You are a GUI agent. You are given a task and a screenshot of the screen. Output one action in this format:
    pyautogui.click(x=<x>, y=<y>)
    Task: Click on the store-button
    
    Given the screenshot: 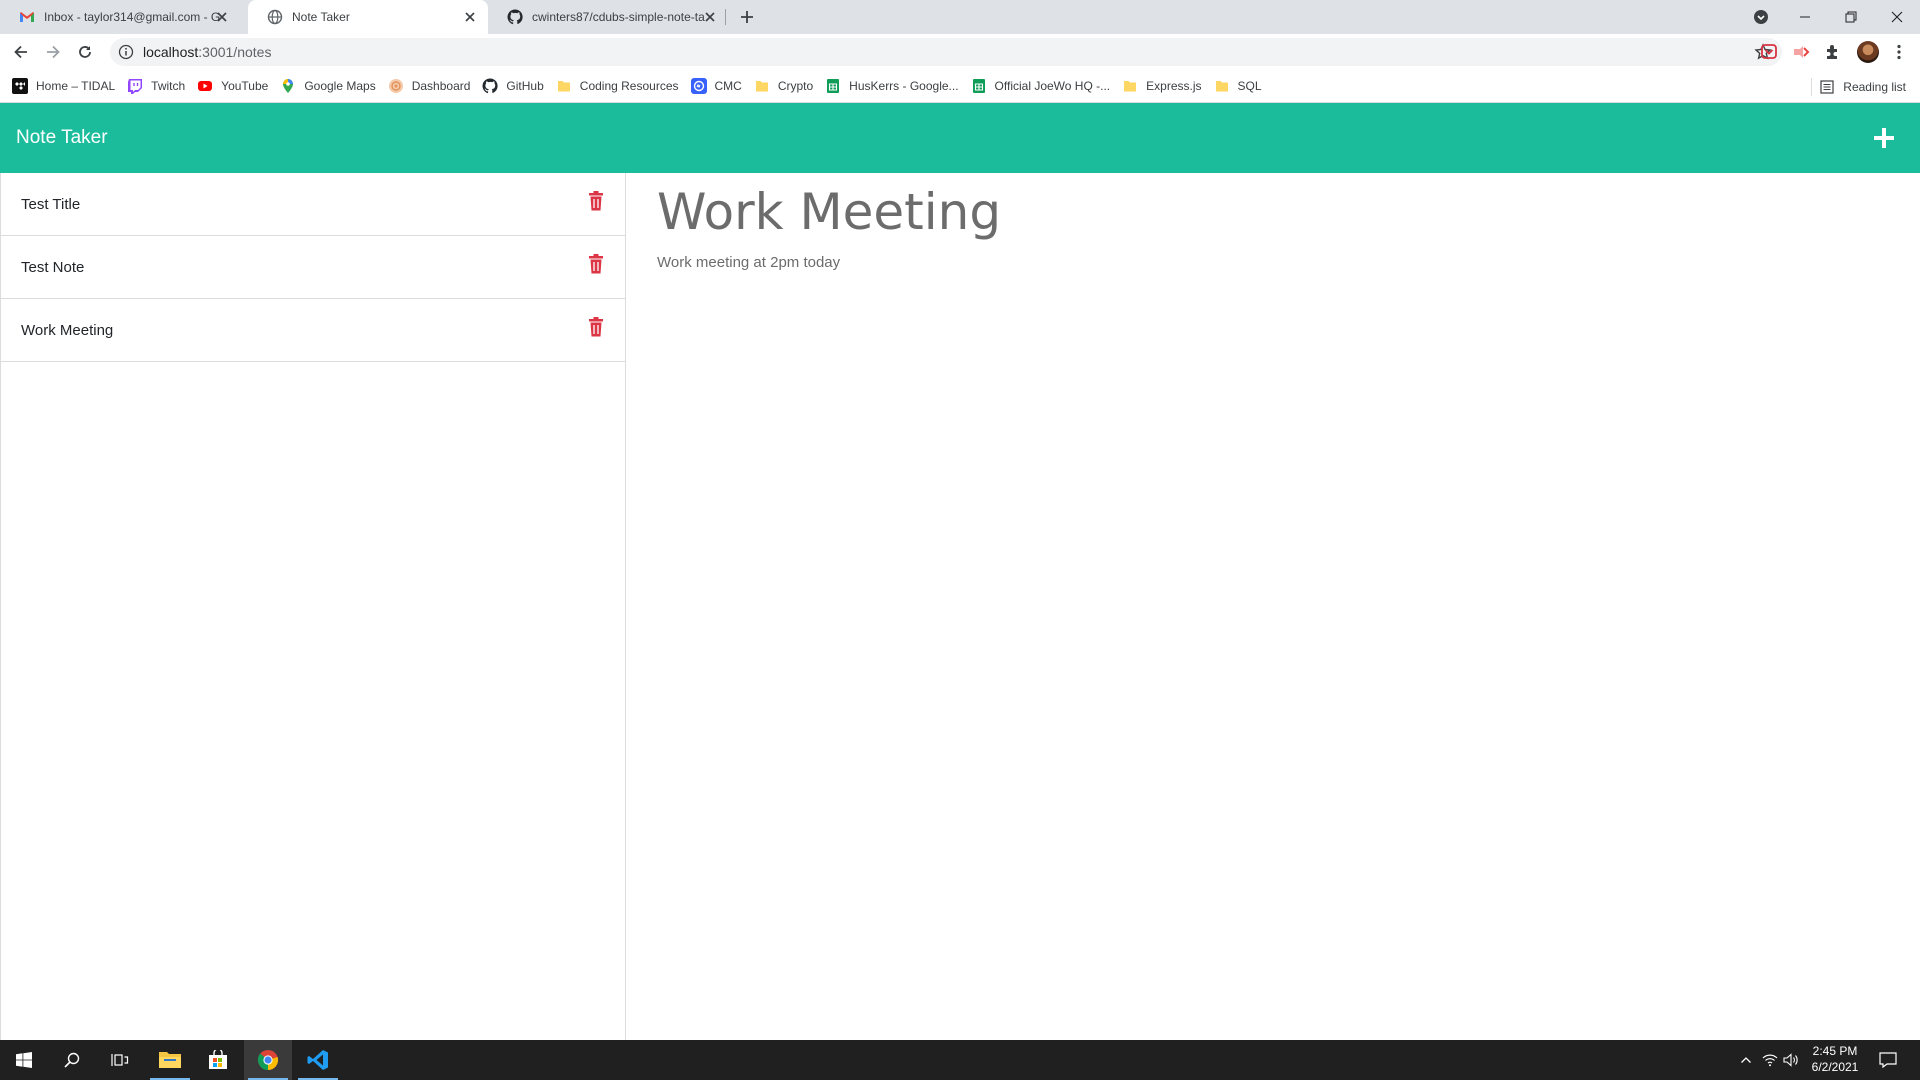 What is the action you would take?
    pyautogui.click(x=218, y=1060)
    